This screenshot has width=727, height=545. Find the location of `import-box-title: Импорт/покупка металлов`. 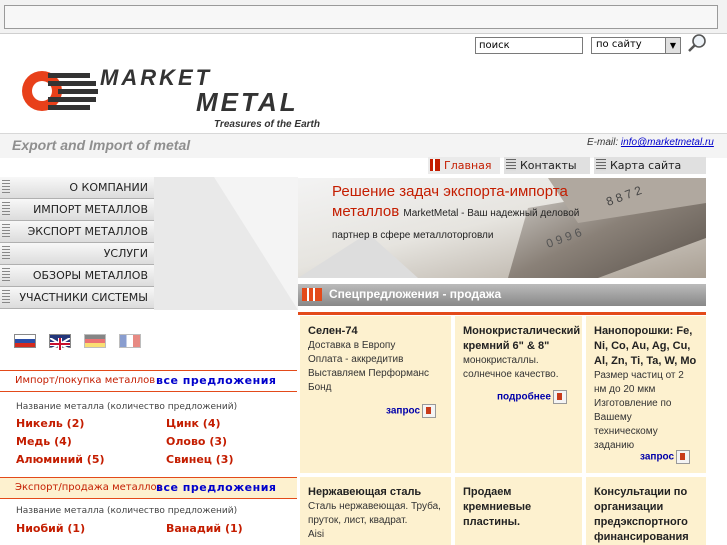

import-box-title: Импорт/покупка металлов is located at coordinates (85, 380).